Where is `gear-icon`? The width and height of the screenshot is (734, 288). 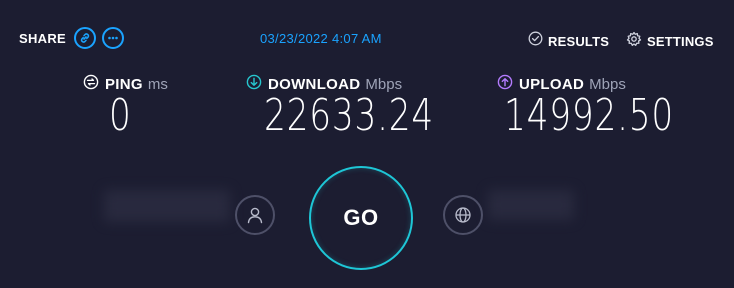
gear-icon is located at coordinates (634, 41).